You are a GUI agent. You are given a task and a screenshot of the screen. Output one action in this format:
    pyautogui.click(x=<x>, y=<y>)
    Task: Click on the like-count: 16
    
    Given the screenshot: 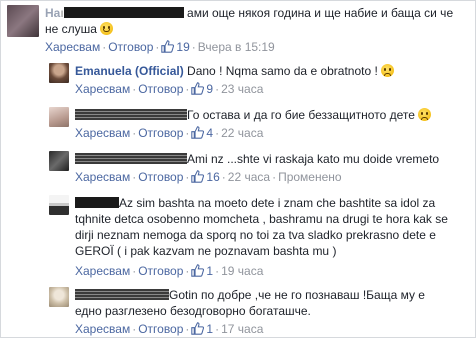 What is the action you would take?
    pyautogui.click(x=212, y=177)
    